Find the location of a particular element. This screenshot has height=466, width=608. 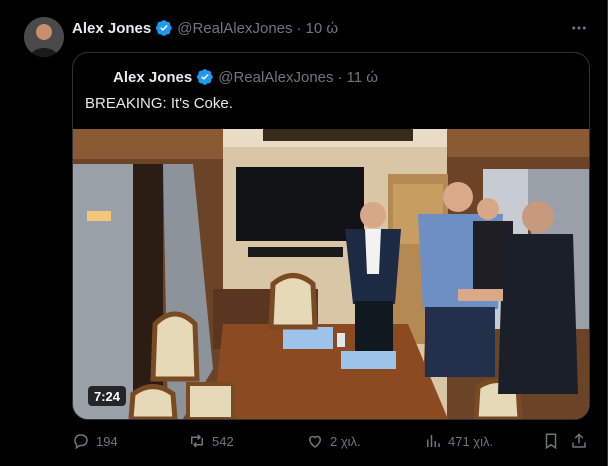

quoted-author-handle: @RealAlexJones is located at coordinates (276, 77).